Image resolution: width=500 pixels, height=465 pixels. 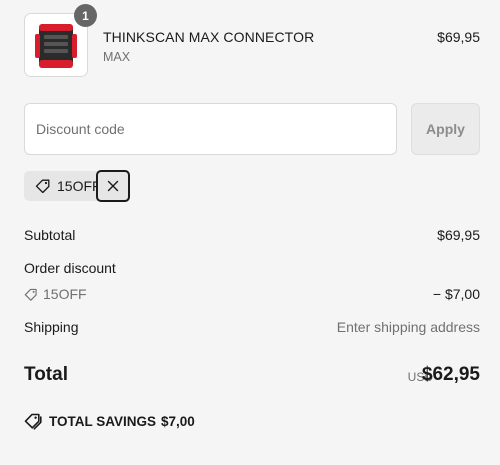 What do you see at coordinates (33, 421) in the screenshot?
I see `savings-tag-icon` at bounding box center [33, 421].